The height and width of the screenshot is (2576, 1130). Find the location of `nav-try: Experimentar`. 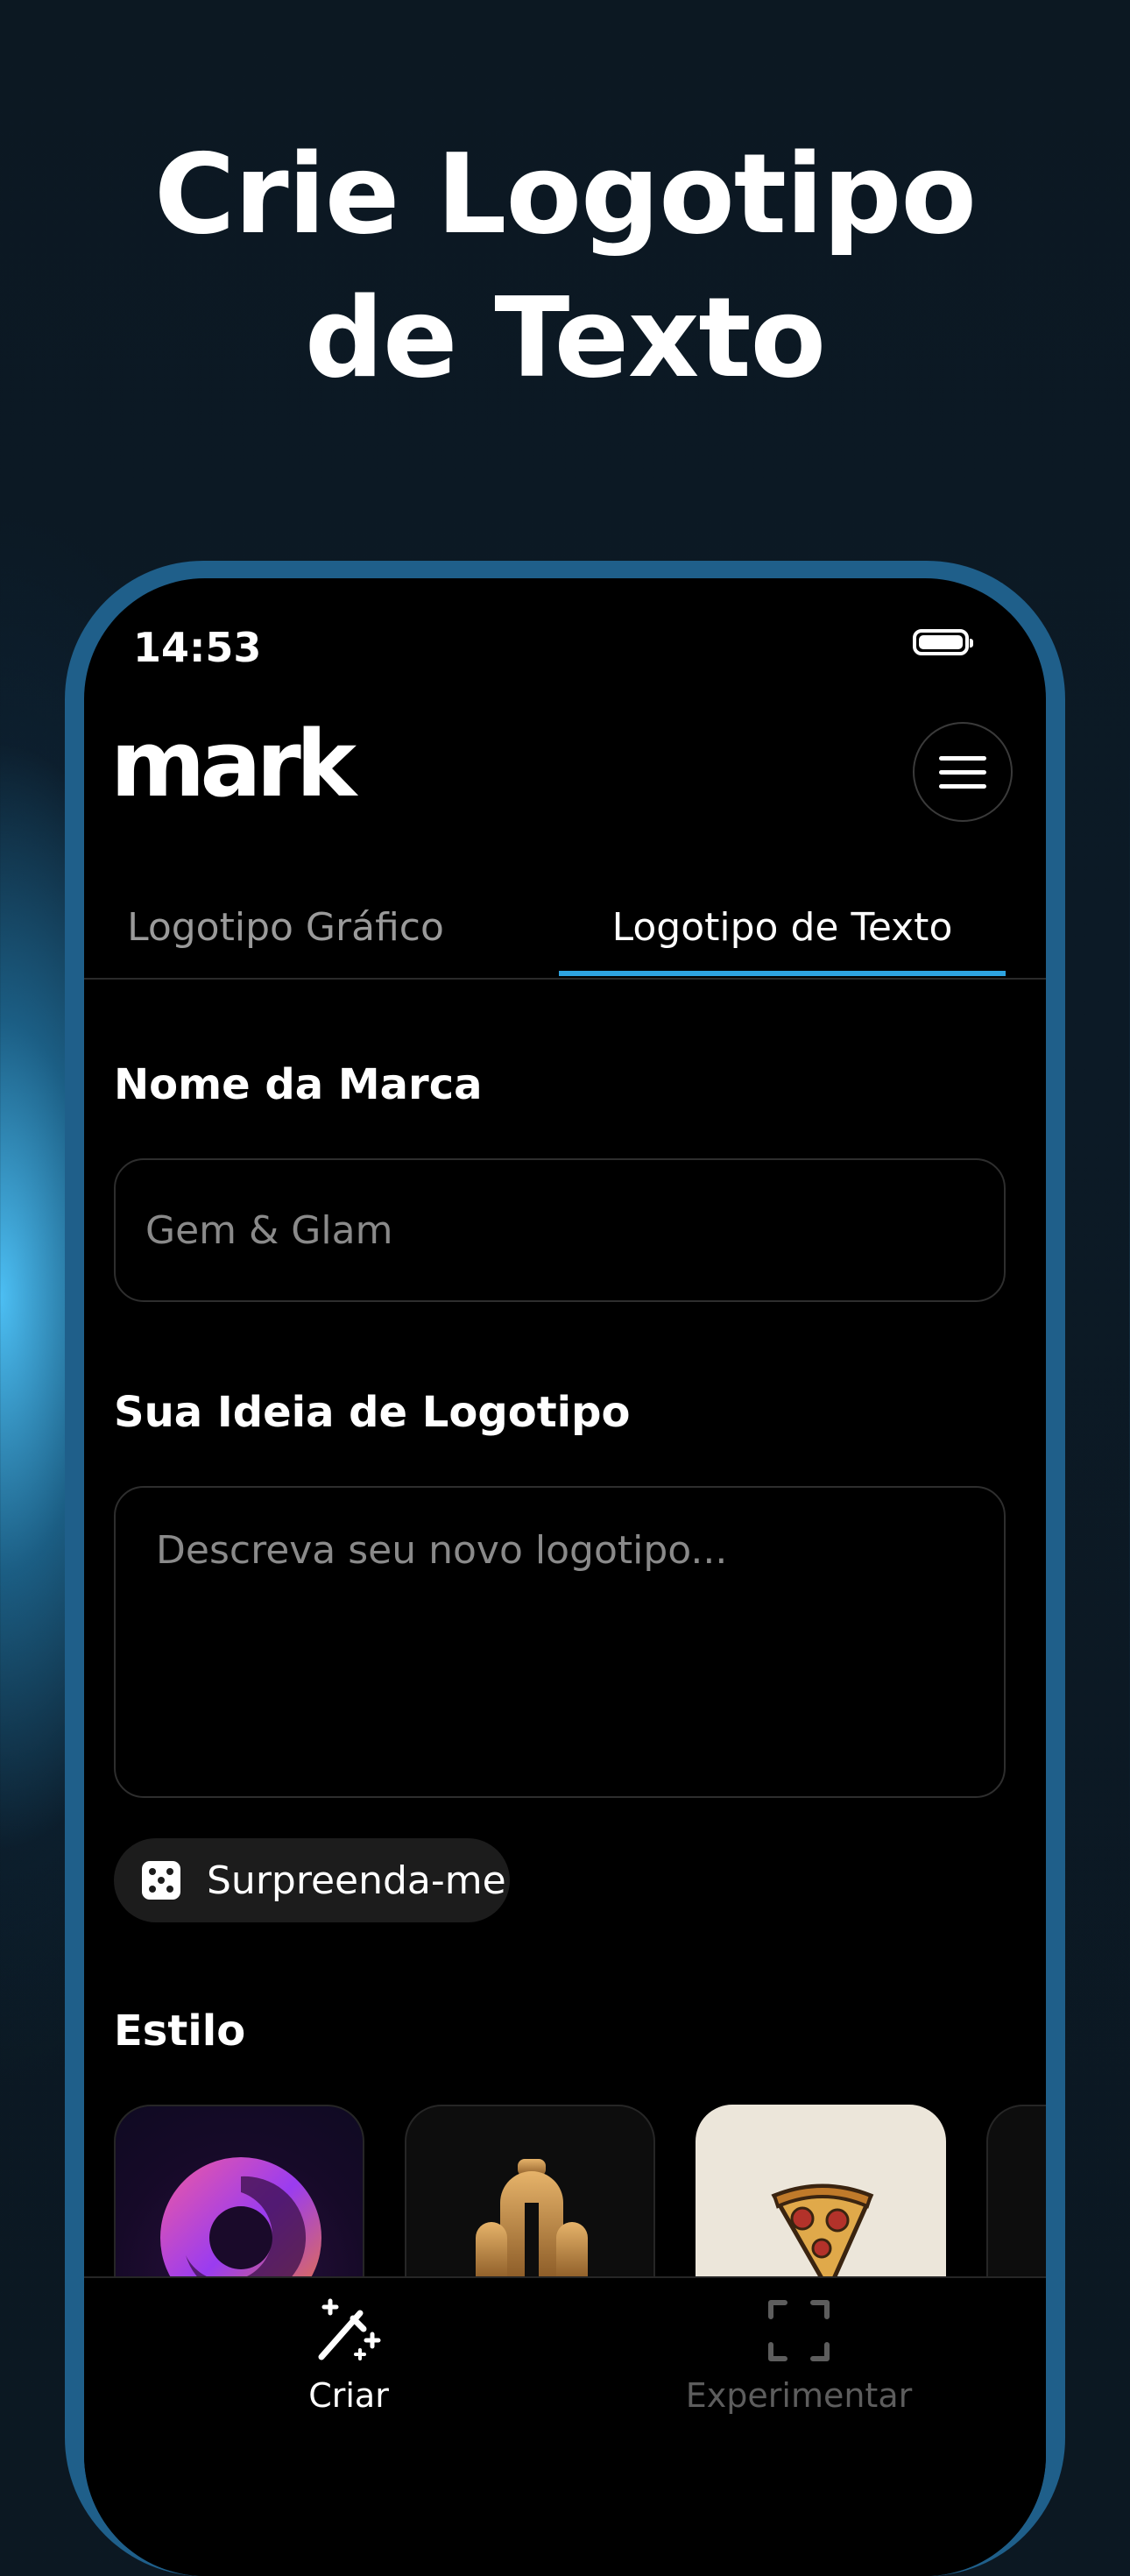

nav-try: Experimentar is located at coordinates (799, 2355).